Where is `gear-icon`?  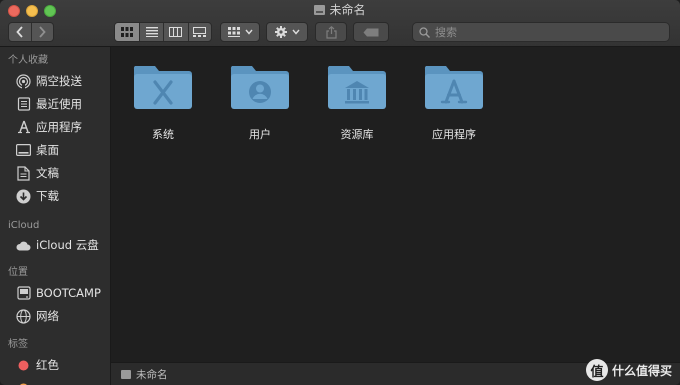 gear-icon is located at coordinates (280, 32).